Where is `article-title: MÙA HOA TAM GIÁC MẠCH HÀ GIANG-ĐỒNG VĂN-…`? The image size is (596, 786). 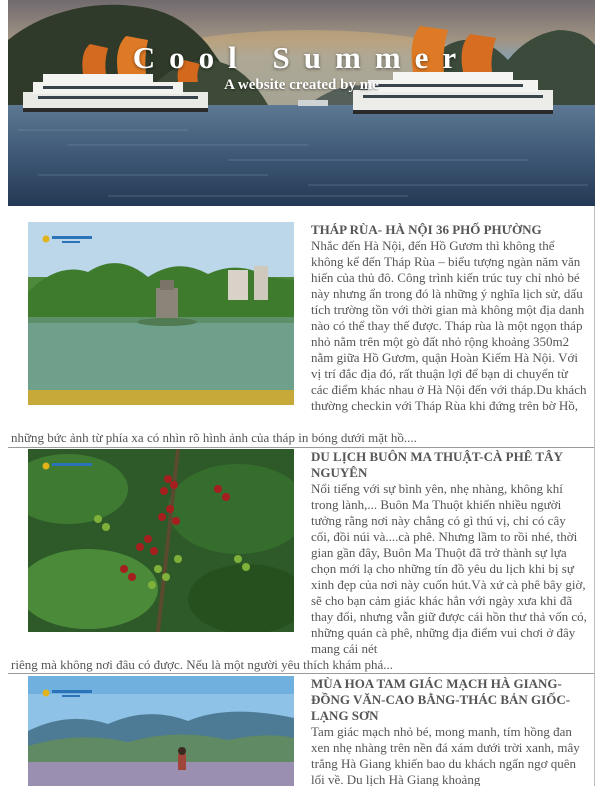 article-title: MÙA HOA TAM GIÁC MẠCH HÀ GIANG-ĐỒNG VĂN-… is located at coordinates (449, 700).